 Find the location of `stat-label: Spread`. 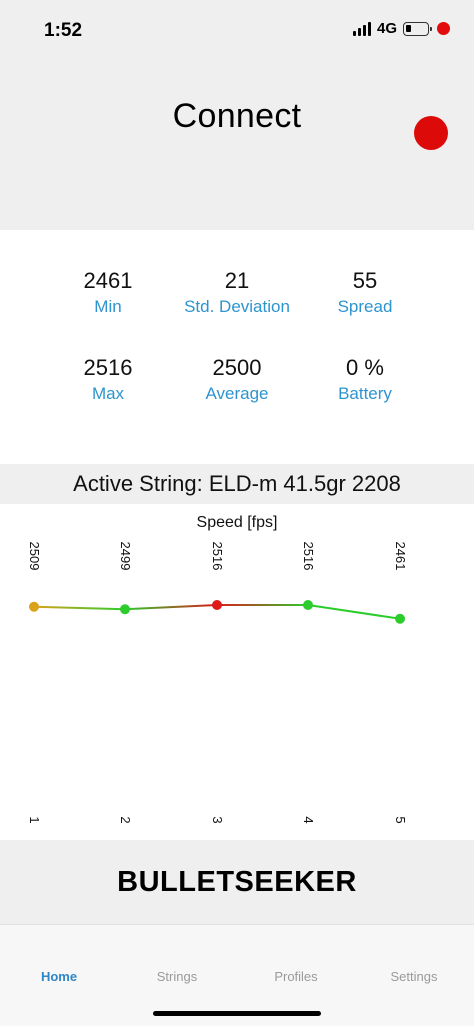

stat-label: Spread is located at coordinates (365, 306).